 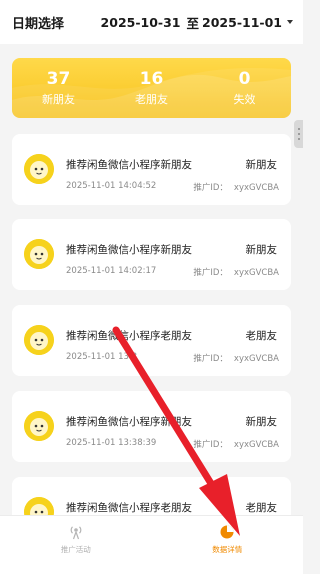 What do you see at coordinates (38, 24) in the screenshot?
I see `date-select-title: 日期选择` at bounding box center [38, 24].